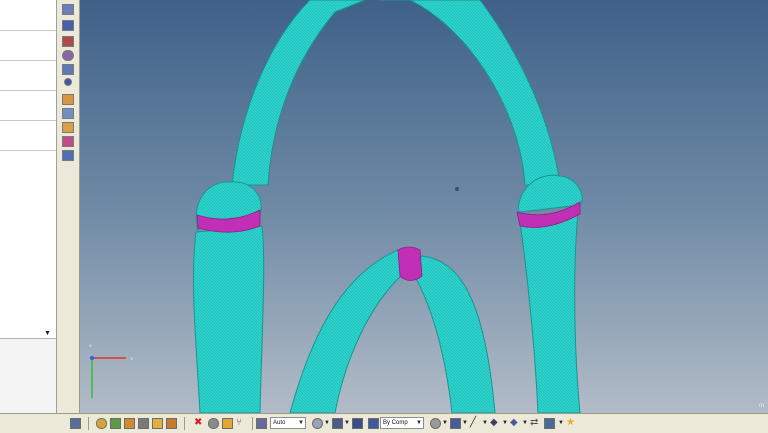 The image size is (768, 433). What do you see at coordinates (111, 371) in the screenshot?
I see `axis-triad: × +` at bounding box center [111, 371].